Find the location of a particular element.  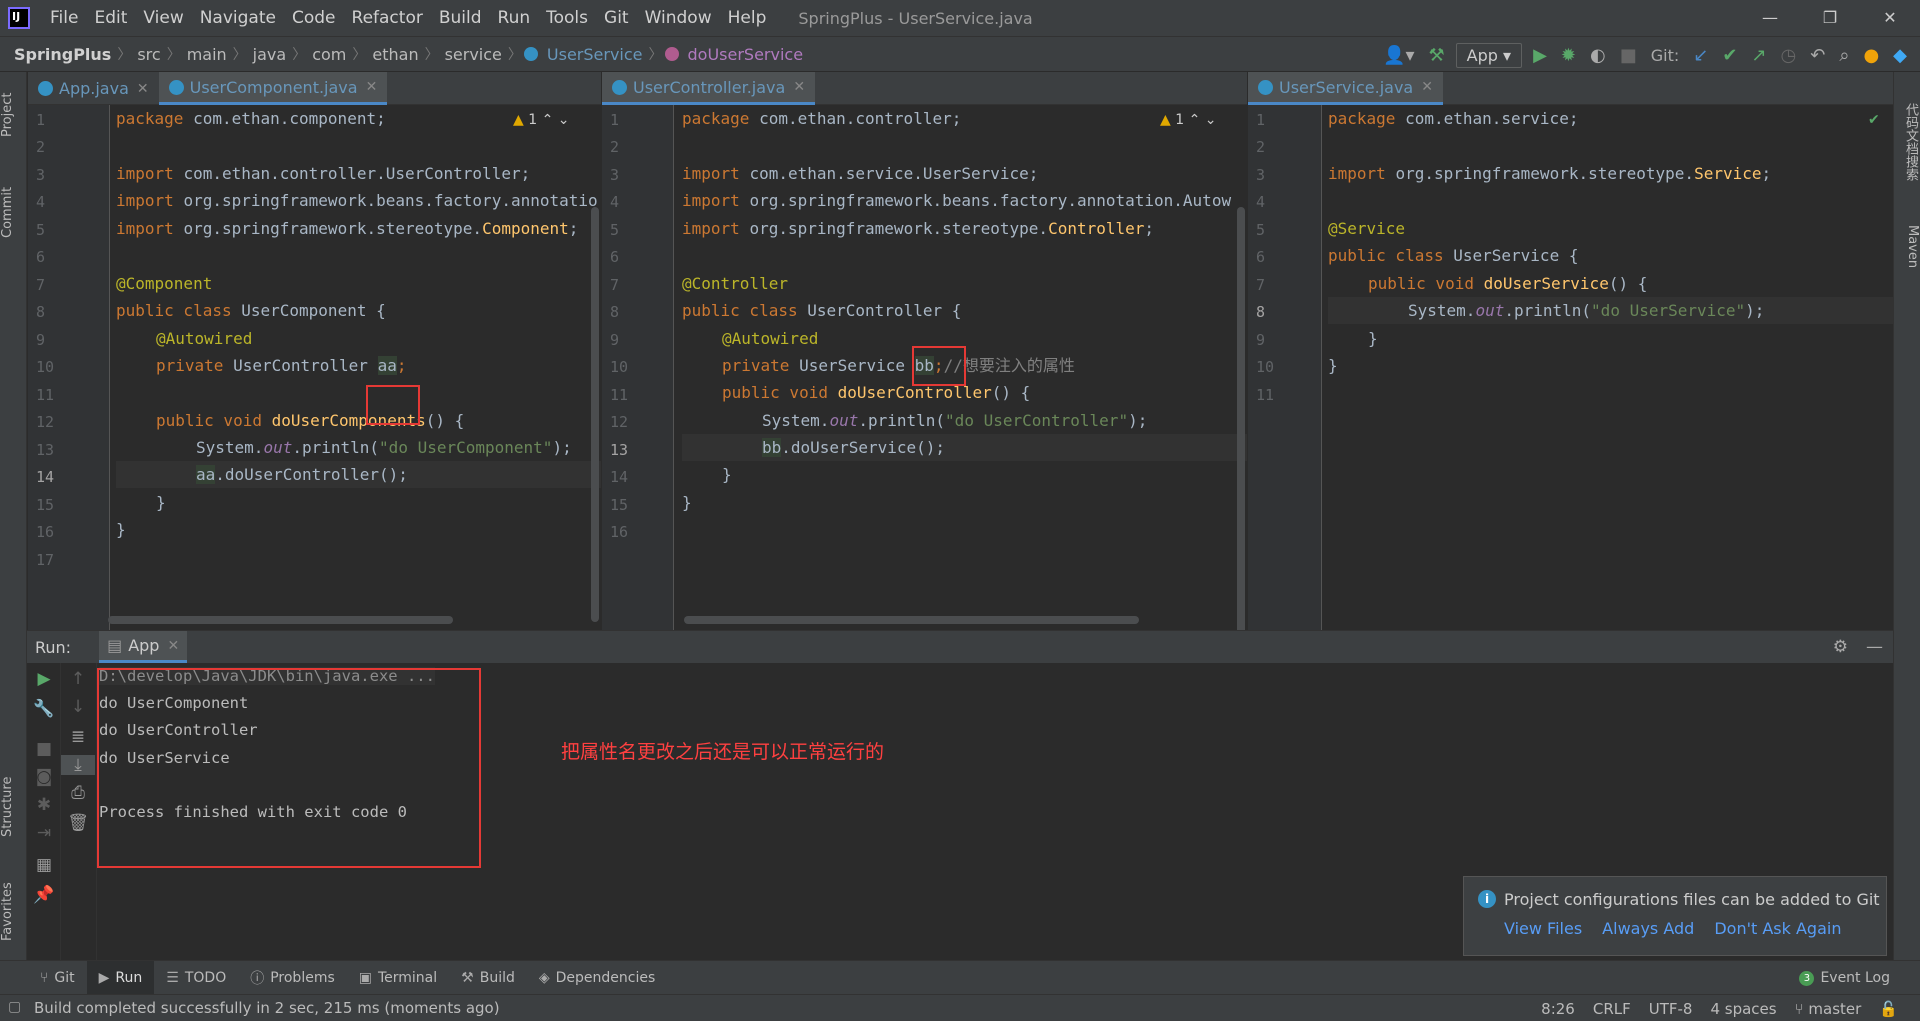

user-icon: 👤▾ is located at coordinates (1398, 55).